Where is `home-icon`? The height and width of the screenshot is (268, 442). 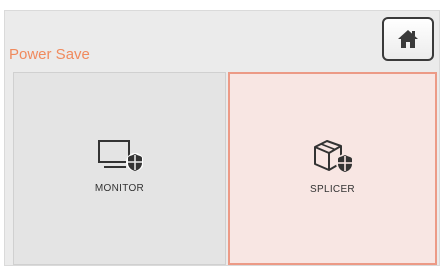
home-icon is located at coordinates (408, 39).